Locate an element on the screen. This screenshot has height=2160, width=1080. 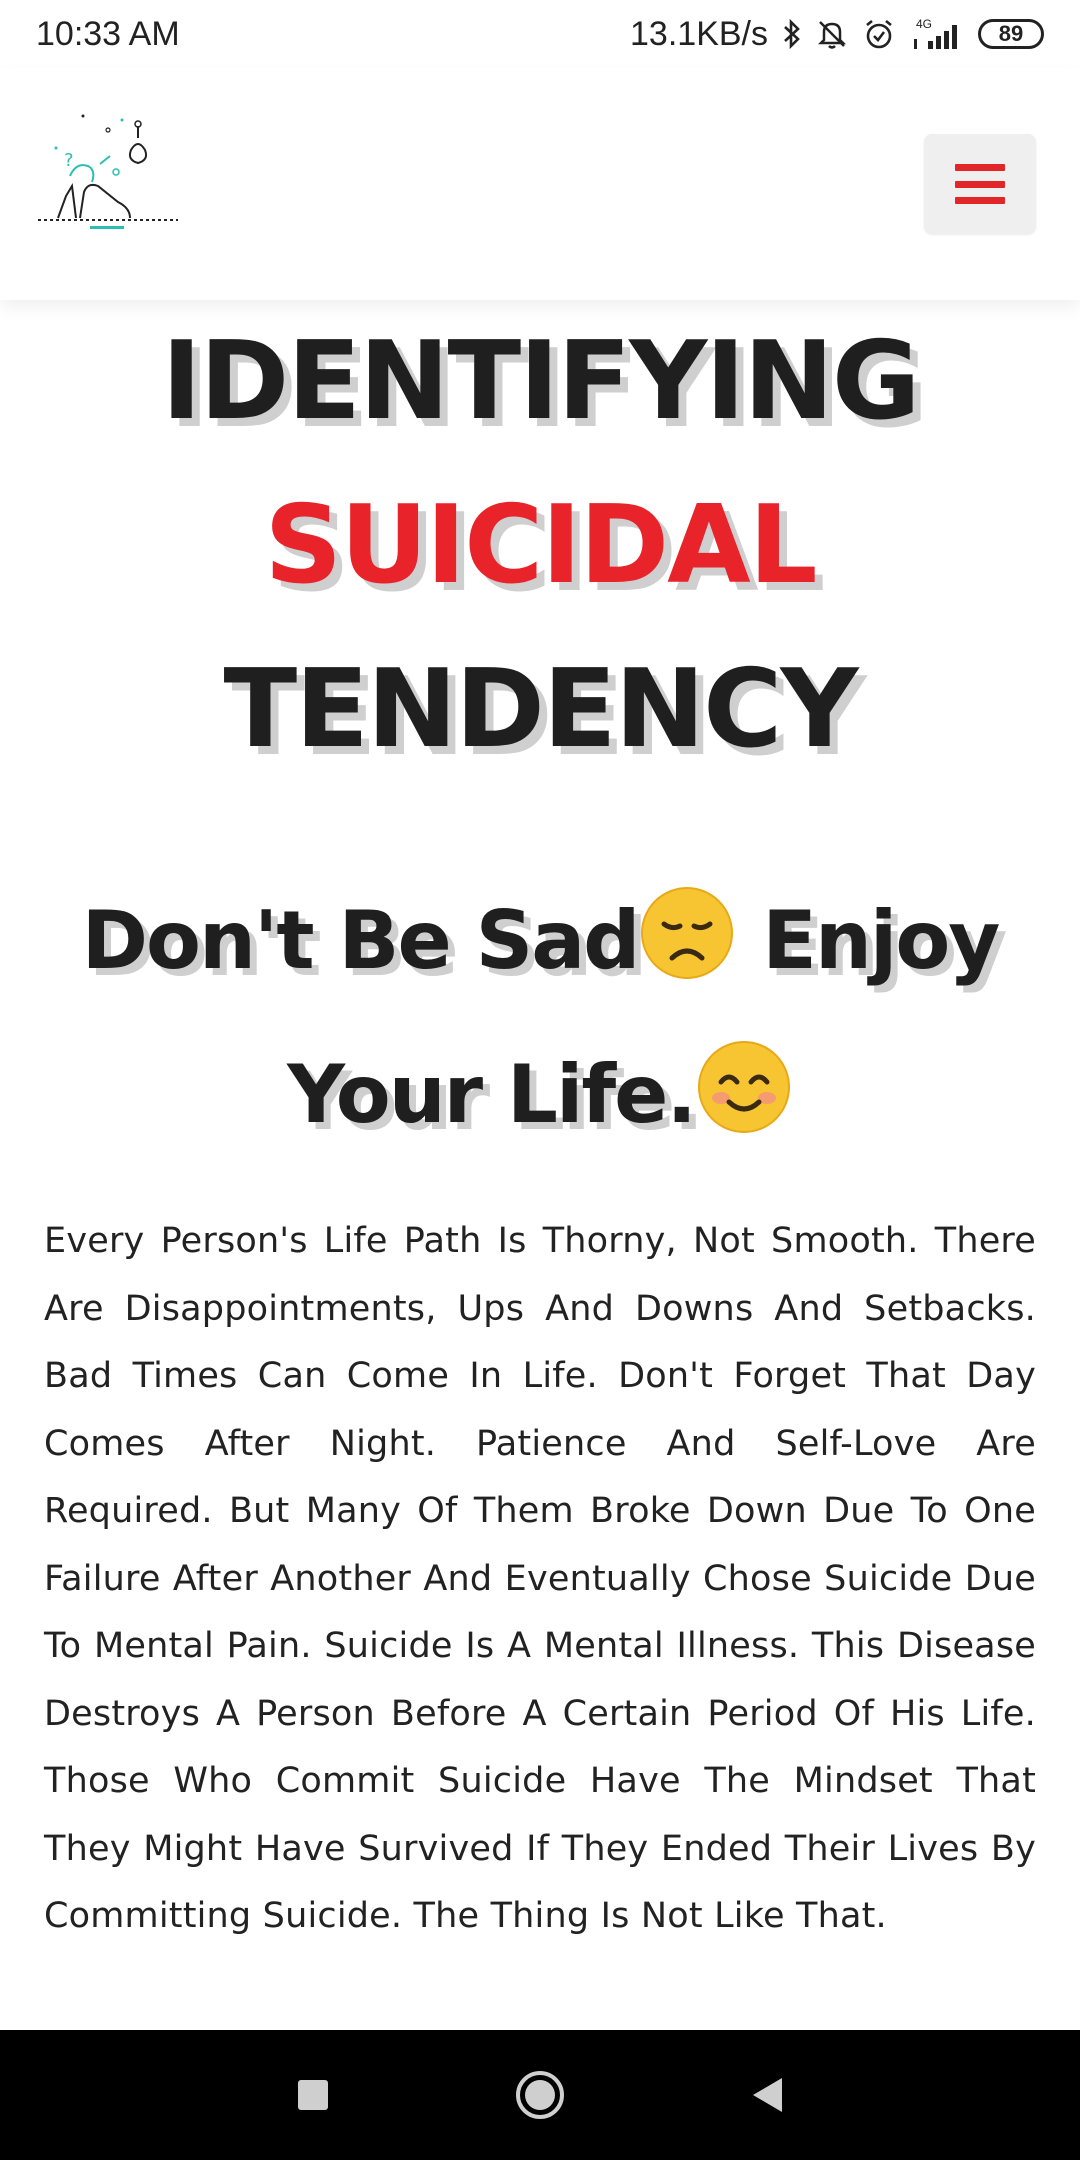
site-header: ? is located at coordinates (540, 184).